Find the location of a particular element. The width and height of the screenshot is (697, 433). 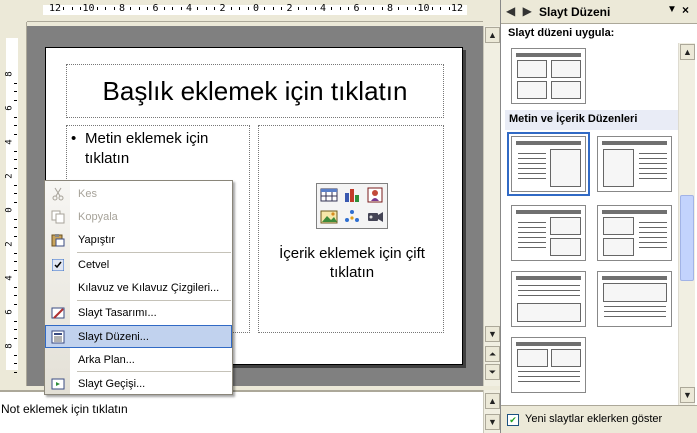

menu-item-paste: Yapıştır is located at coordinates (138, 239).